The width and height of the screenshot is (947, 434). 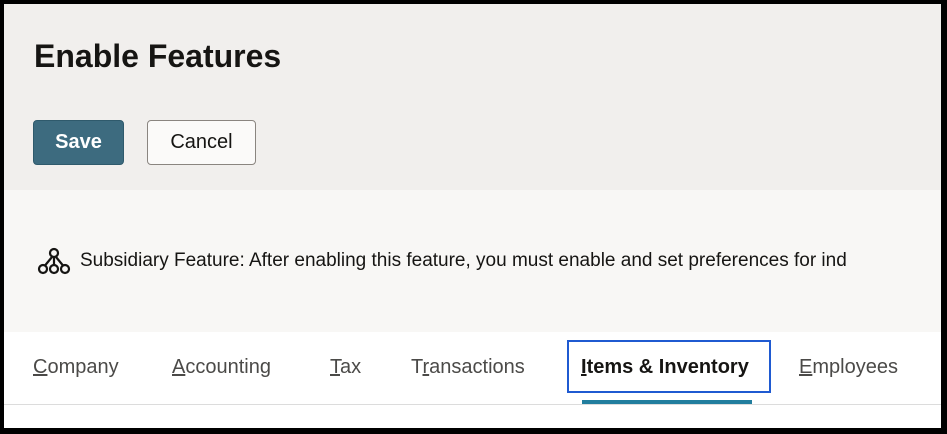 I want to click on tab-employees-mnemonic: E, so click(x=806, y=367).